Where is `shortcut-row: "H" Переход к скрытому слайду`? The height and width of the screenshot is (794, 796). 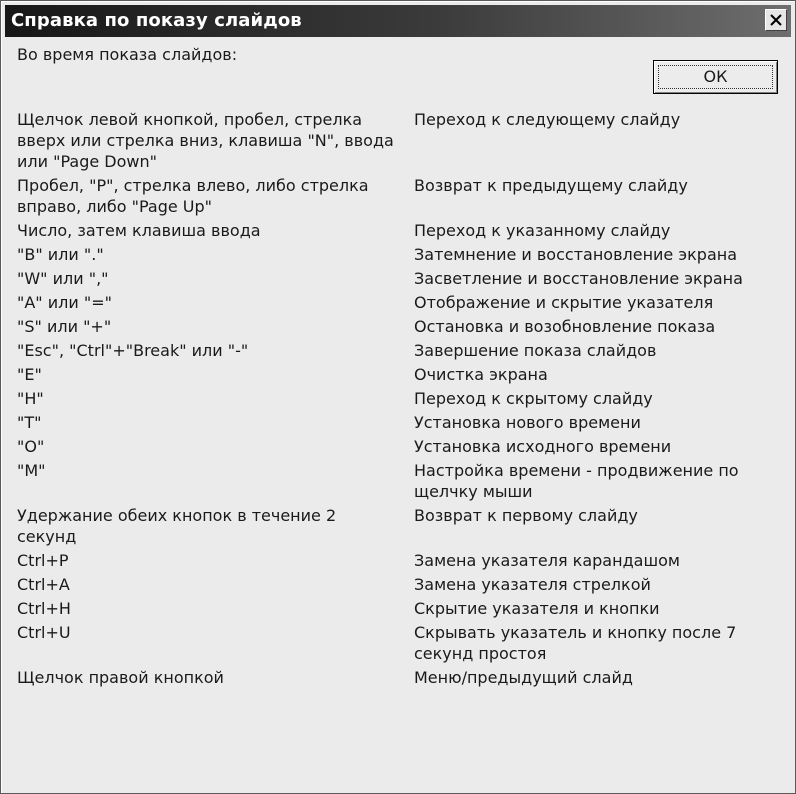
shortcut-row: "H" Переход к скрытому слайду is located at coordinates (403, 398).